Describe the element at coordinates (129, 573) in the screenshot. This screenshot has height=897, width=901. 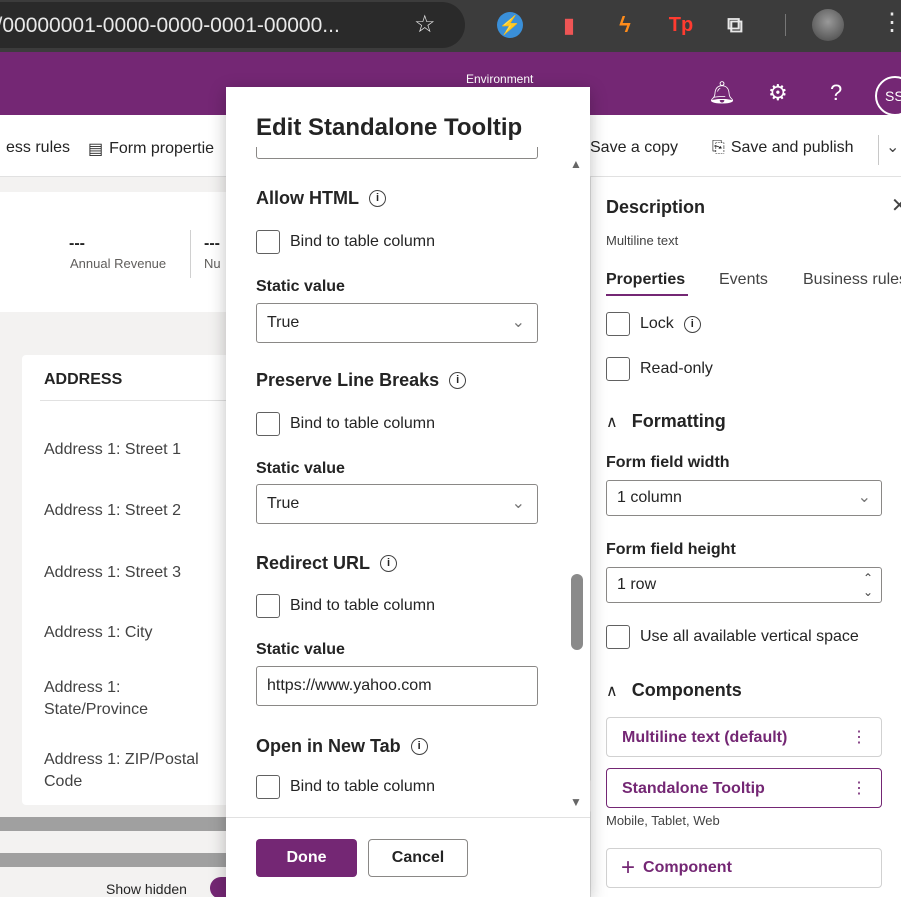
I see `address-field: Address 1: Street 3` at that location.